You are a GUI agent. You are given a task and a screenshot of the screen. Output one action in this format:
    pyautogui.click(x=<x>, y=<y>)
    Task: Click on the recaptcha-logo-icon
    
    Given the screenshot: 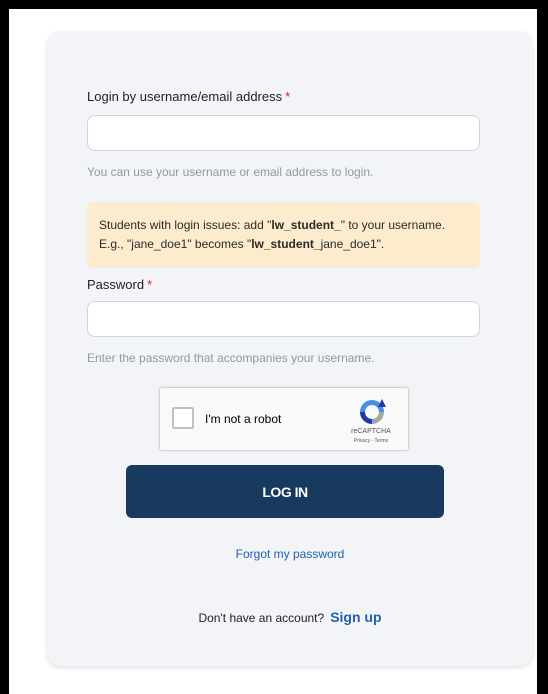 What is the action you would take?
    pyautogui.click(x=373, y=411)
    